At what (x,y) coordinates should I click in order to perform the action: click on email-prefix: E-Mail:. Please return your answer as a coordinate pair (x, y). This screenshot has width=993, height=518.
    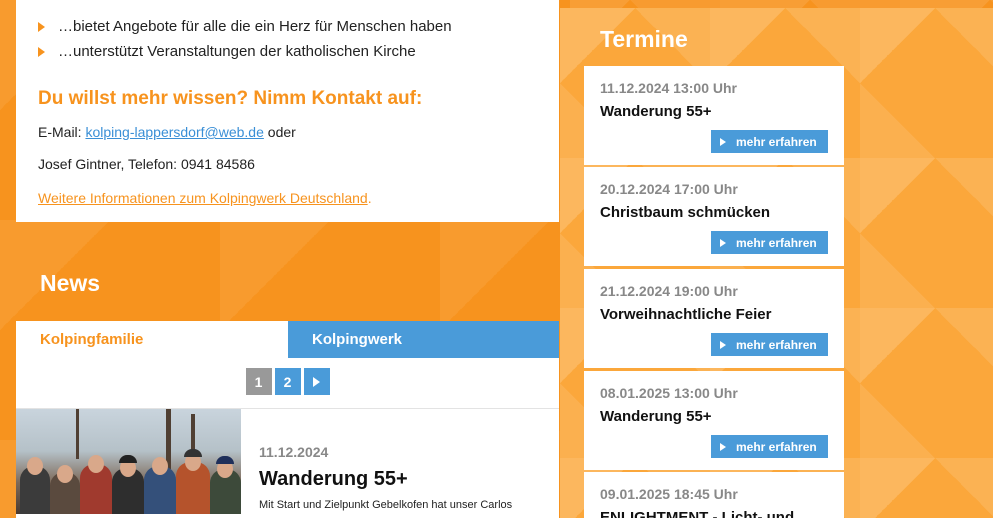
    Looking at the image, I should click on (62, 132).